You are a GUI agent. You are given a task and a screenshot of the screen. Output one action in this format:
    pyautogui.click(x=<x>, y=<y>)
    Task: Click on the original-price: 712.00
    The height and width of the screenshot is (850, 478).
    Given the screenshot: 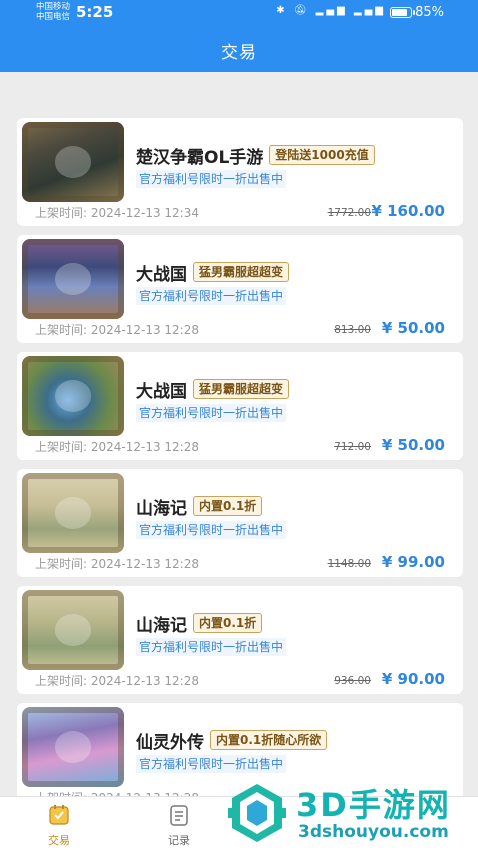 What is the action you would take?
    pyautogui.click(x=352, y=447)
    